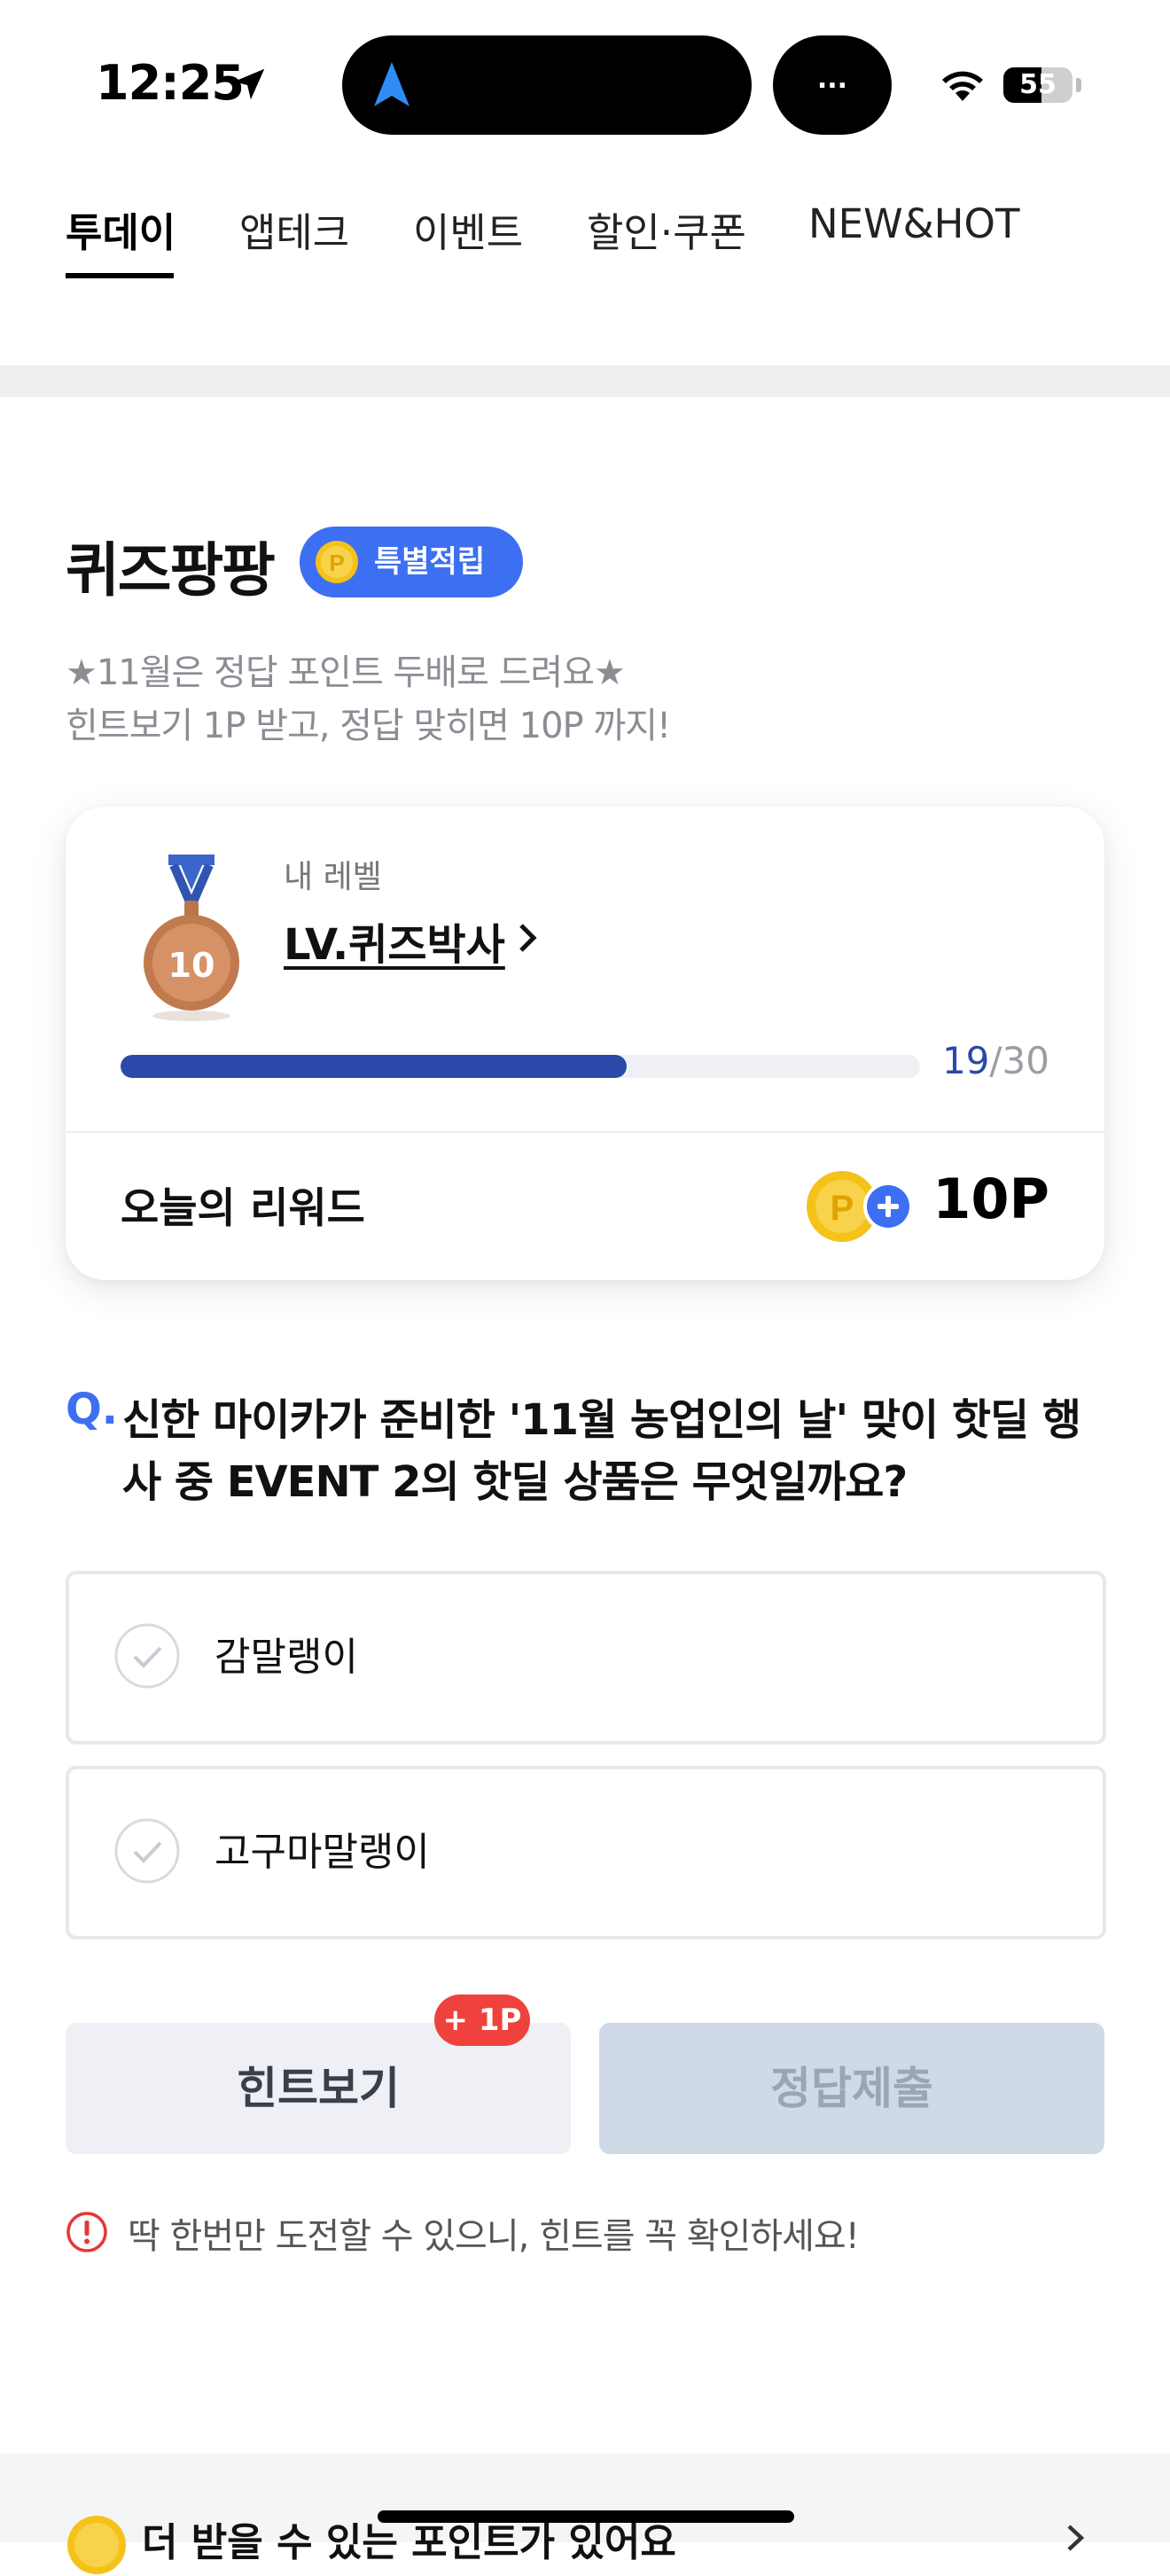 Image resolution: width=1170 pixels, height=2576 pixels. I want to click on tab-apptech: 앱테크, so click(294, 229).